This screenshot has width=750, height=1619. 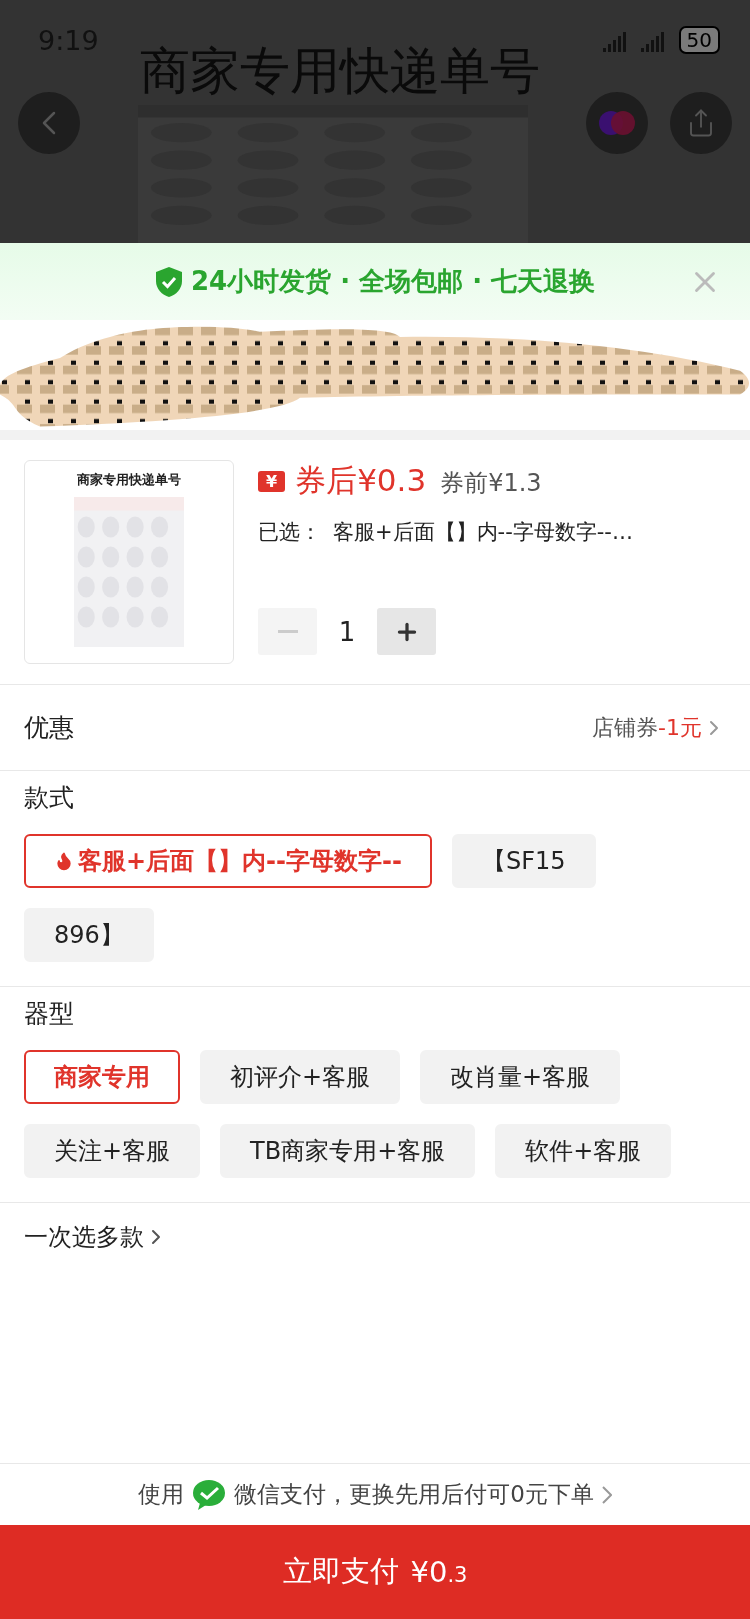 What do you see at coordinates (112, 1151) in the screenshot?
I see `option-chip: 关注+客服` at bounding box center [112, 1151].